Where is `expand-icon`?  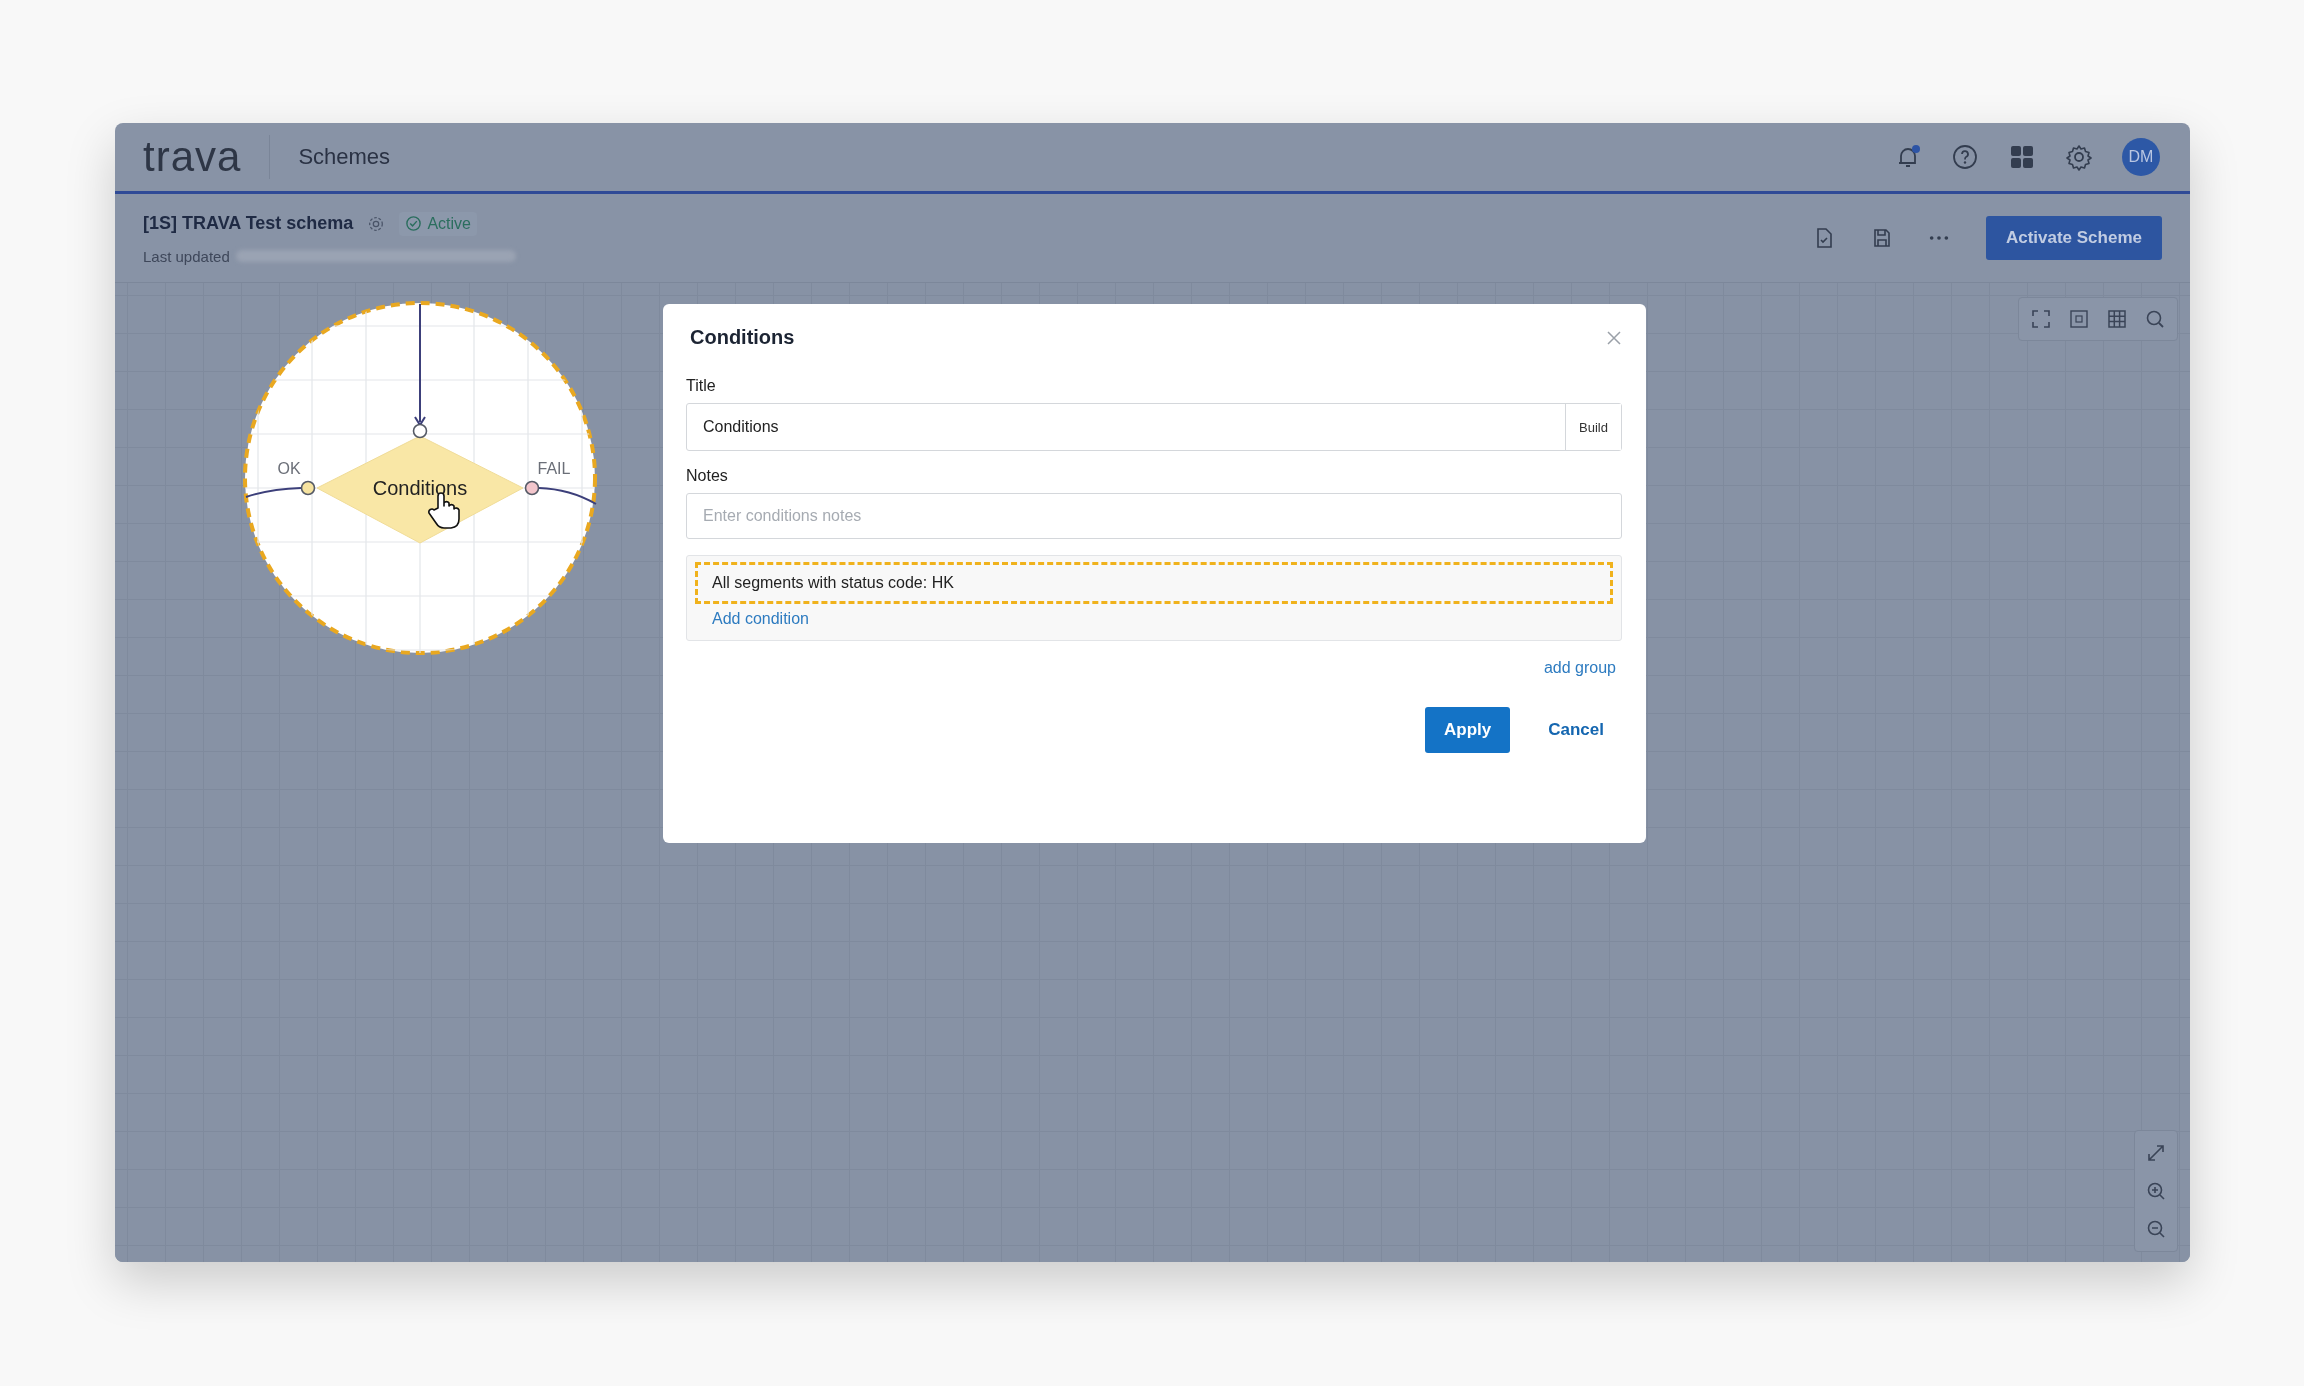
expand-icon is located at coordinates (2156, 1153).